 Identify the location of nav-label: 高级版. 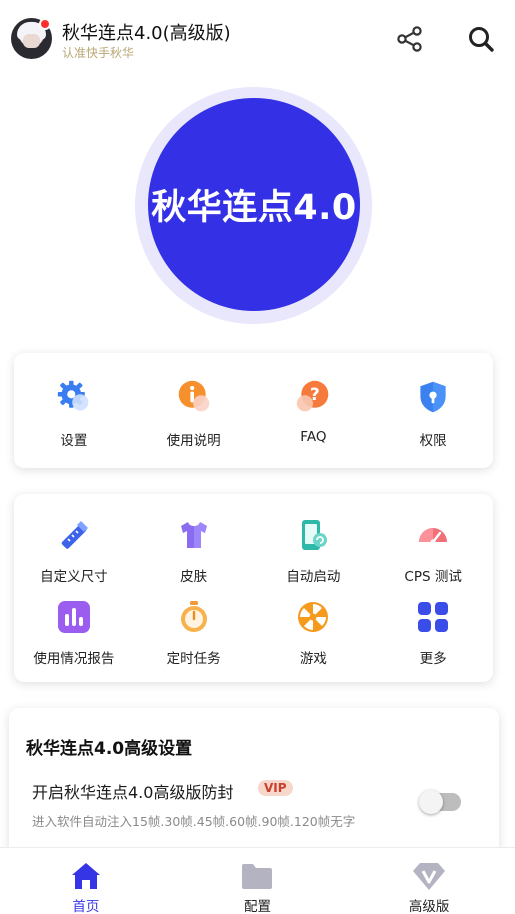
(429, 906).